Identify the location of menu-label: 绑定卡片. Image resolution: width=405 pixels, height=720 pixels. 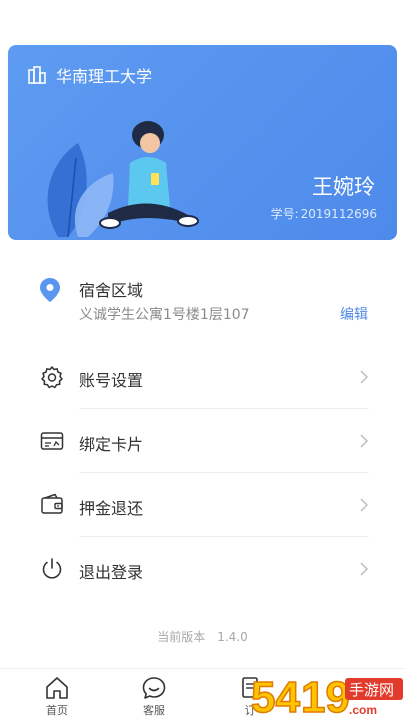
(111, 444).